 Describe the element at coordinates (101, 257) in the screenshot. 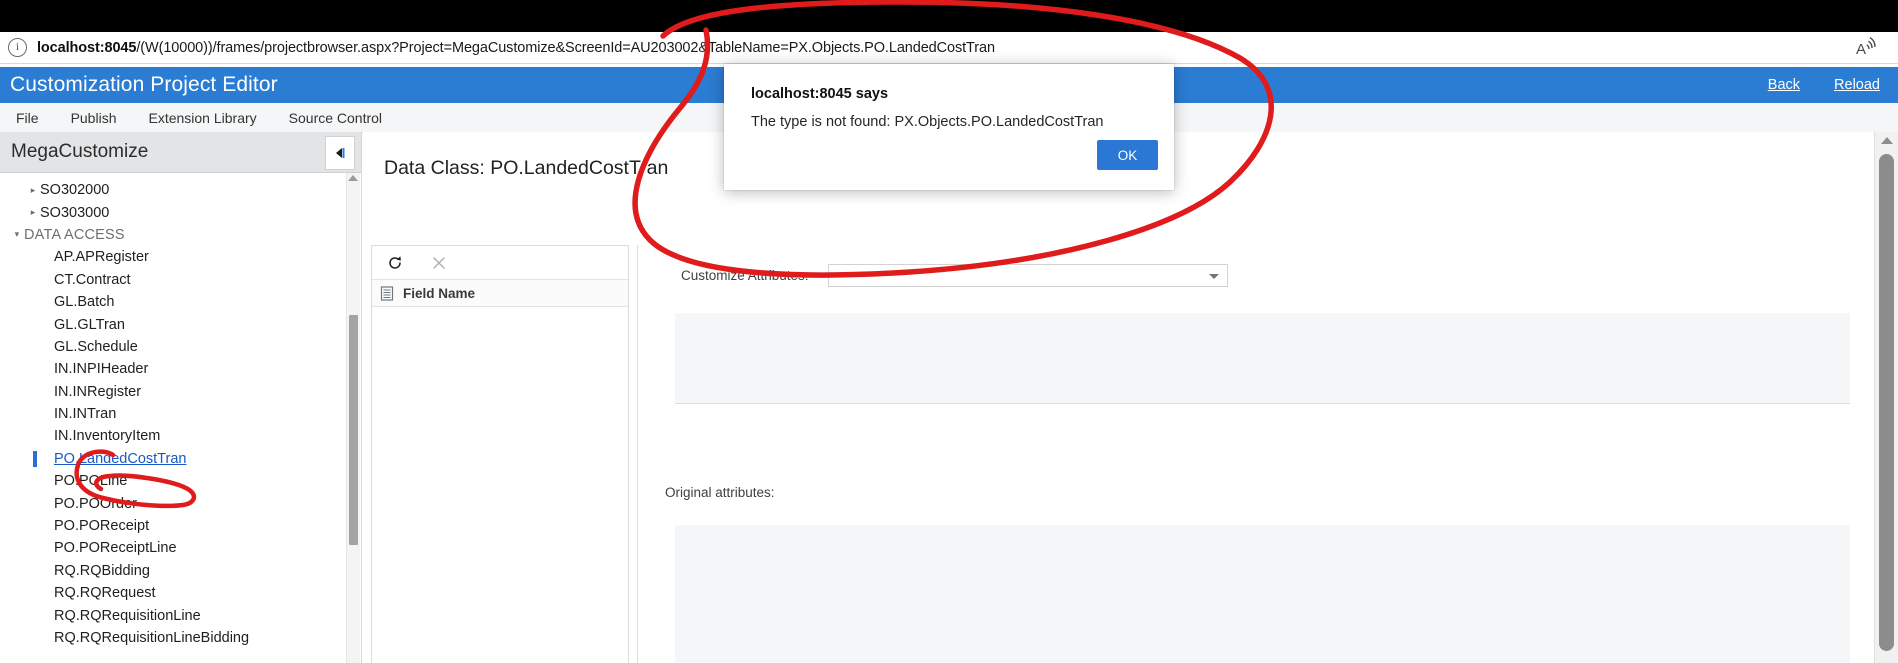

I see `tree-item-label: AP.APRegister` at that location.